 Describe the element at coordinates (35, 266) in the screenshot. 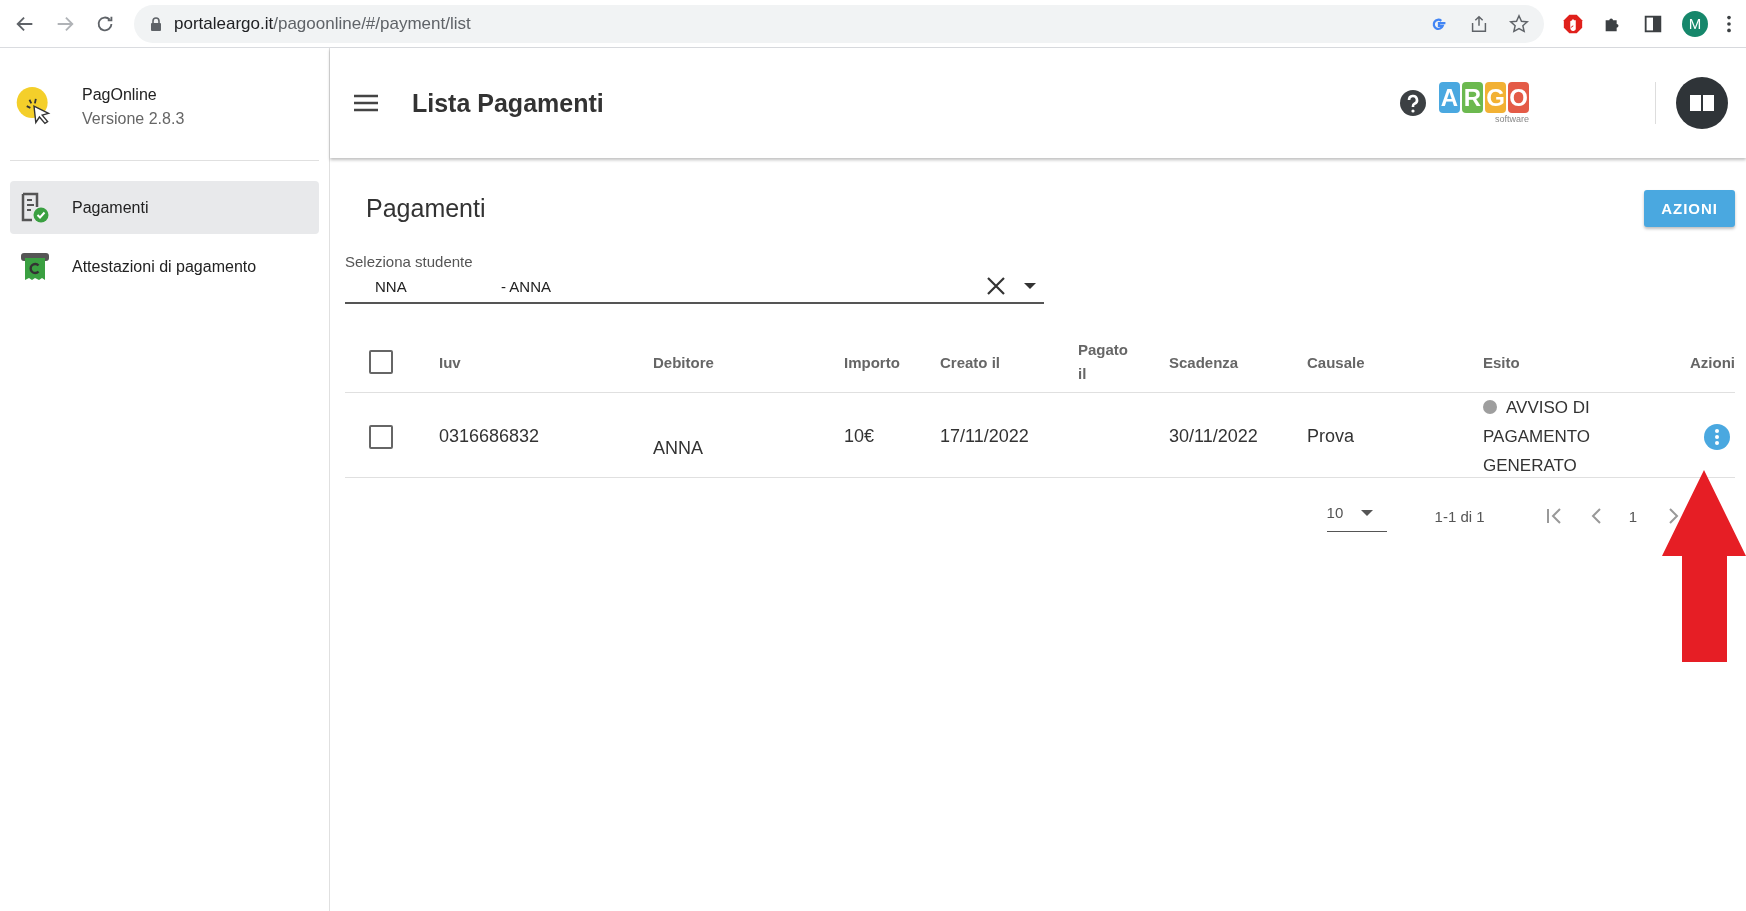

I see `receipt-icon` at that location.